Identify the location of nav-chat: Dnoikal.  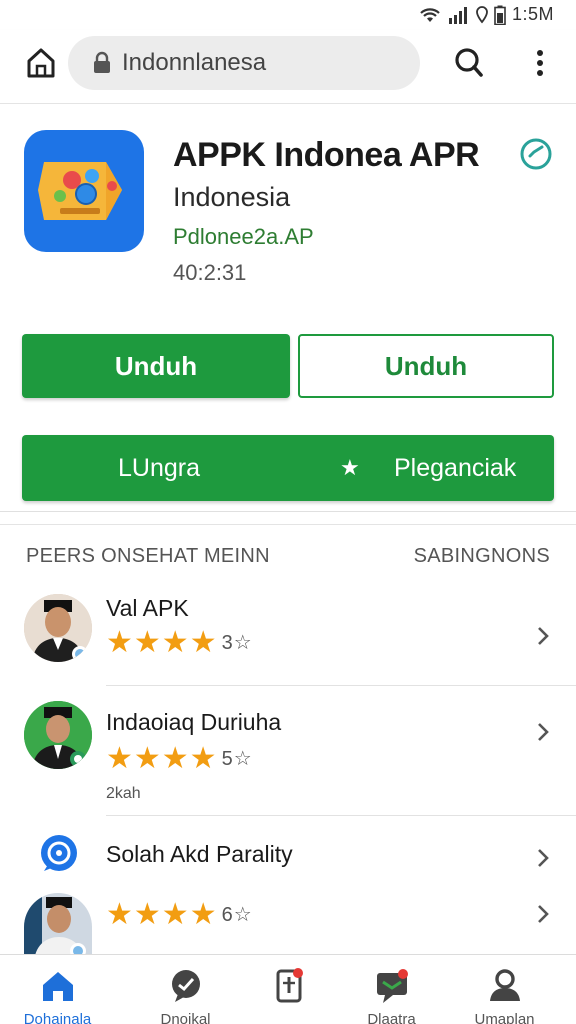
(185, 989).